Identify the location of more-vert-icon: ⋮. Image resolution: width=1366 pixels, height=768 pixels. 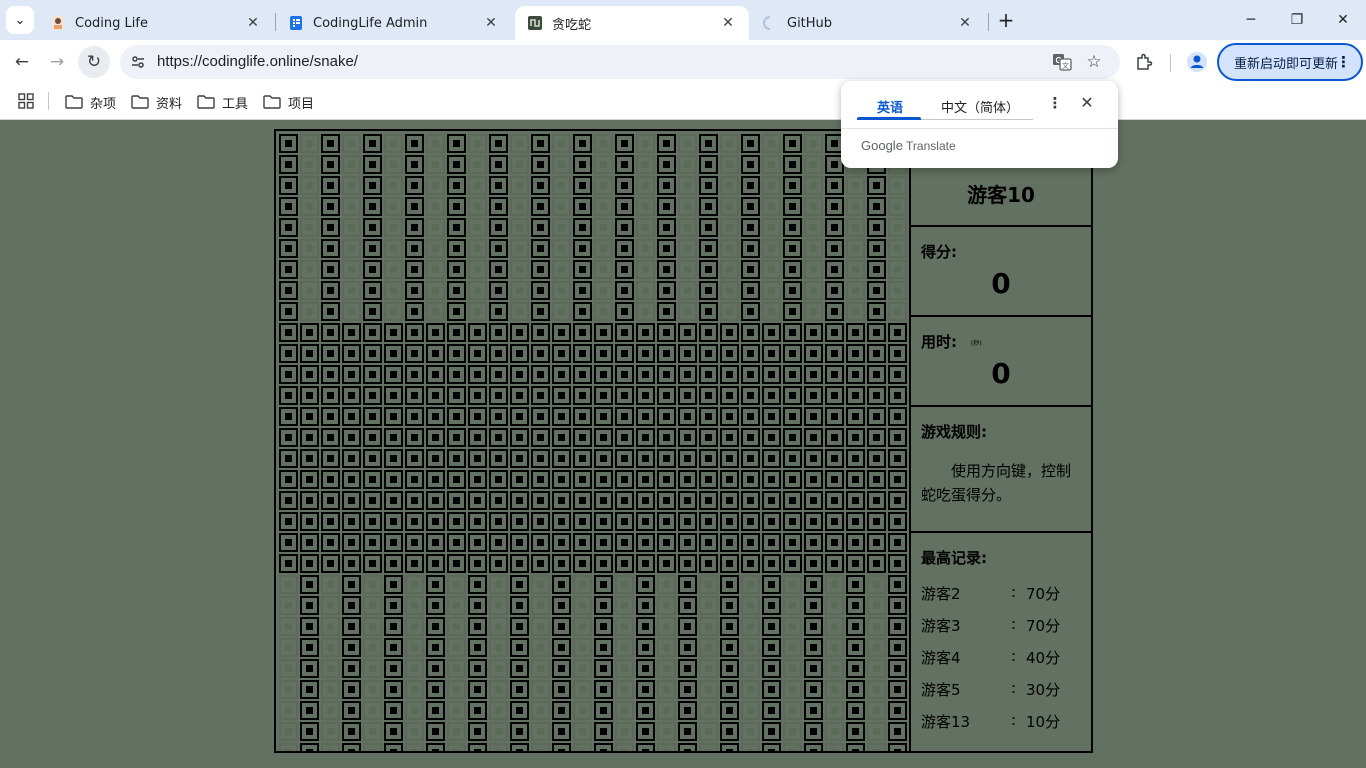
(1055, 104).